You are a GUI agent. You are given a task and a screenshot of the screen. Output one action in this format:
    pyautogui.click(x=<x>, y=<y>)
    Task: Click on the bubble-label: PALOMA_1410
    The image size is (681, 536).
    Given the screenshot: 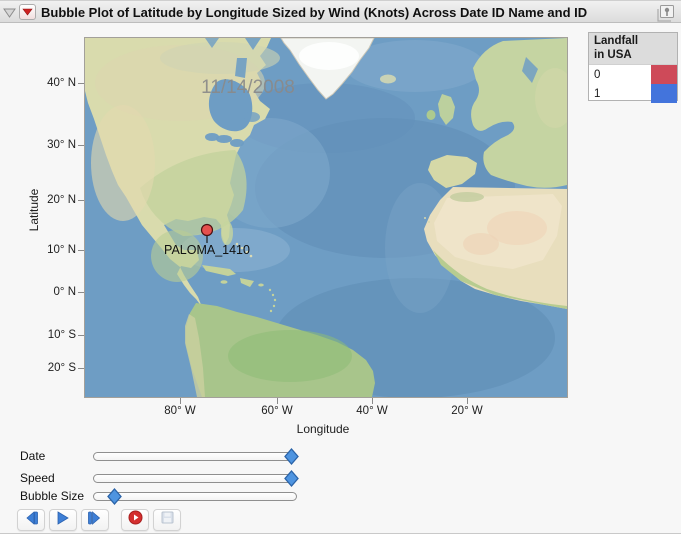 What is the action you would take?
    pyautogui.click(x=207, y=250)
    